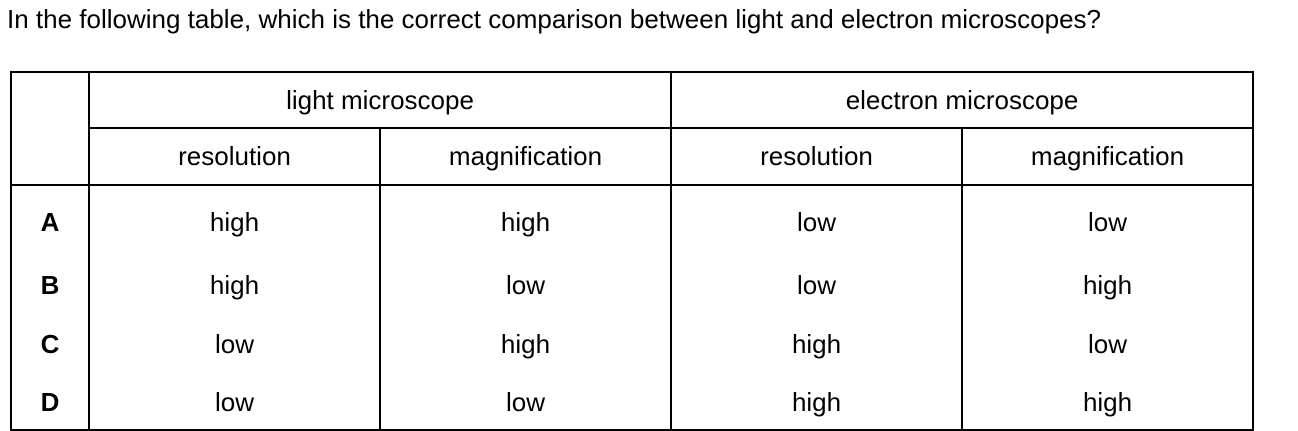 The width and height of the screenshot is (1298, 431). Describe the element at coordinates (50, 222) in the screenshot. I see `option-key: A` at that location.